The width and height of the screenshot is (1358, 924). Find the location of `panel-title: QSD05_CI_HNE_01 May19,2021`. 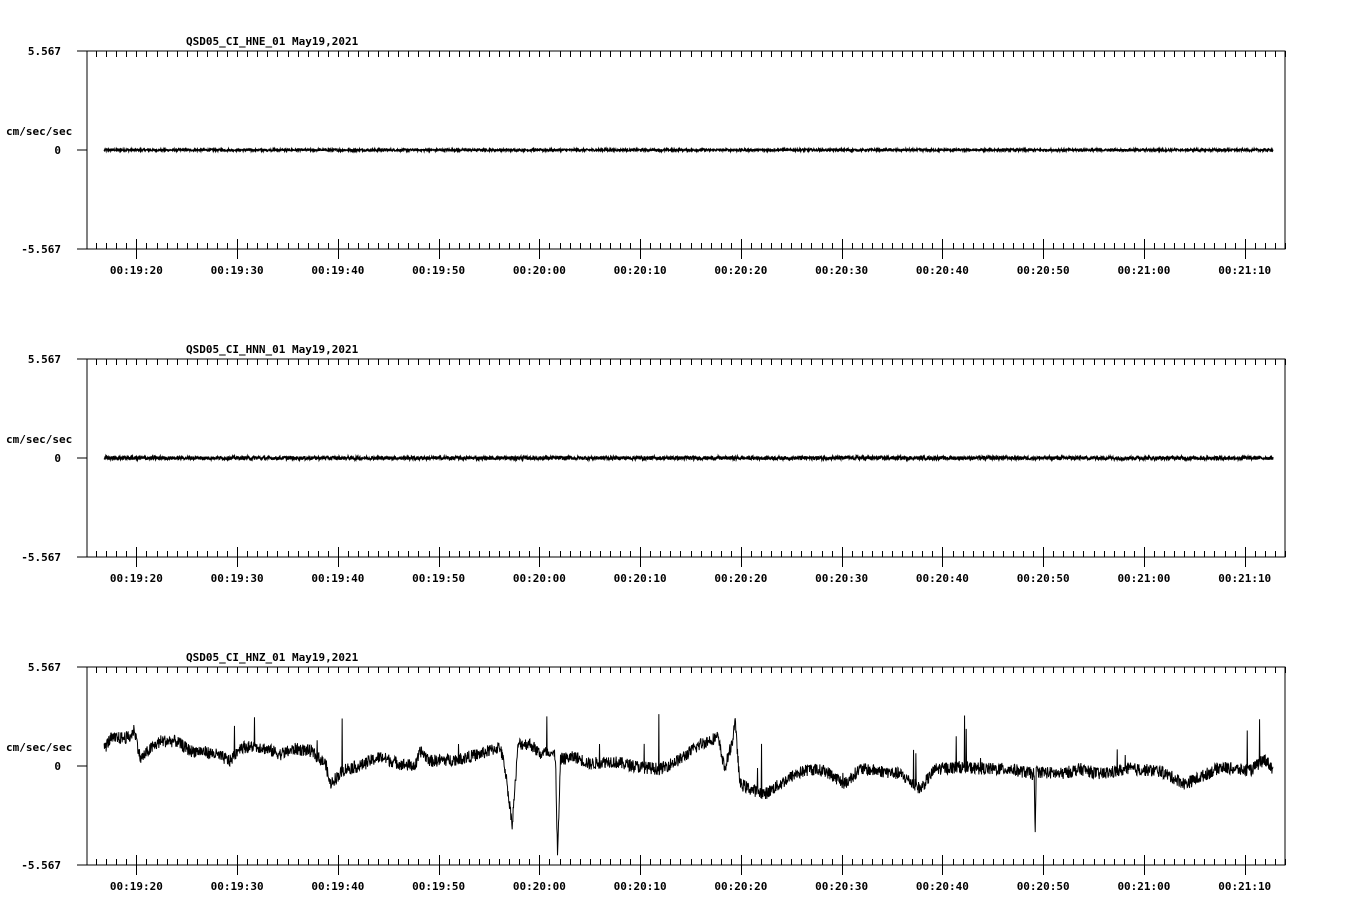

panel-title: QSD05_CI_HNE_01 May19,2021 is located at coordinates (272, 41).